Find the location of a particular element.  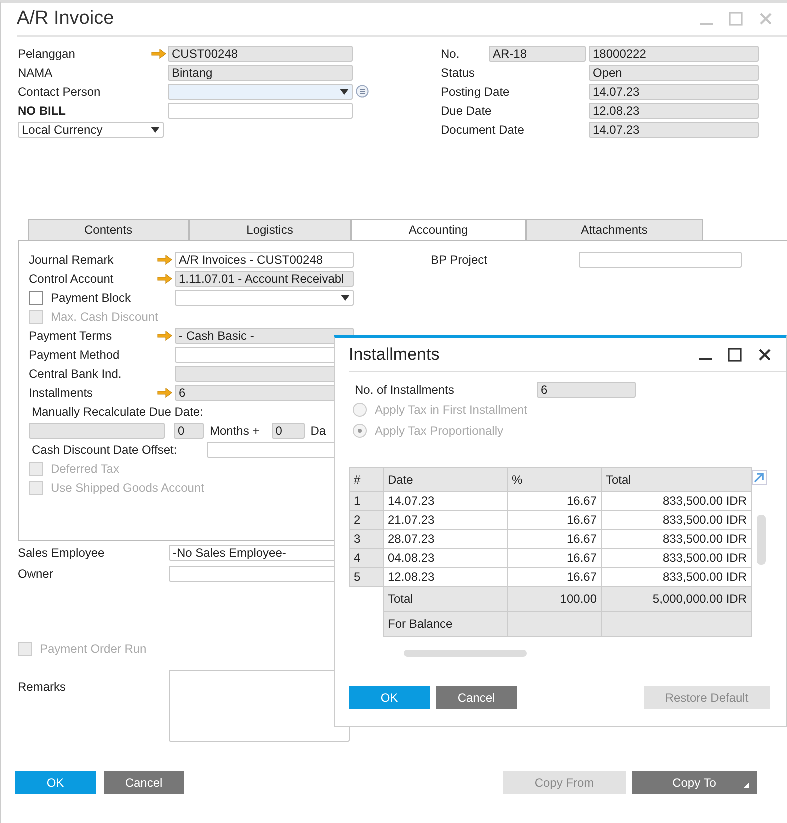

tab: Logistics is located at coordinates (270, 229).